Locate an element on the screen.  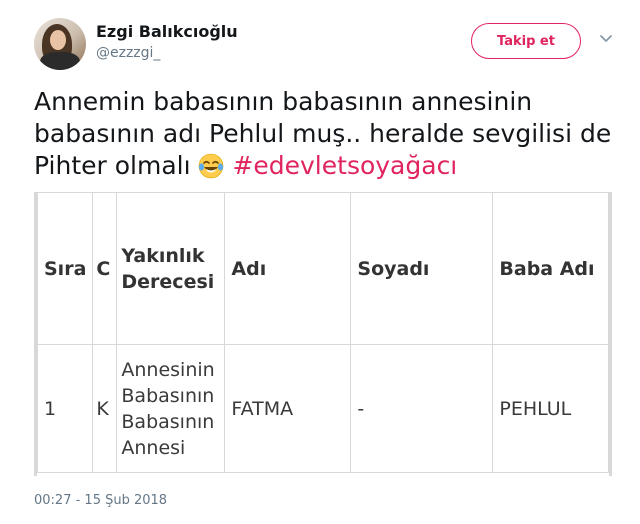
header-sira: Sıra is located at coordinates (65, 268).